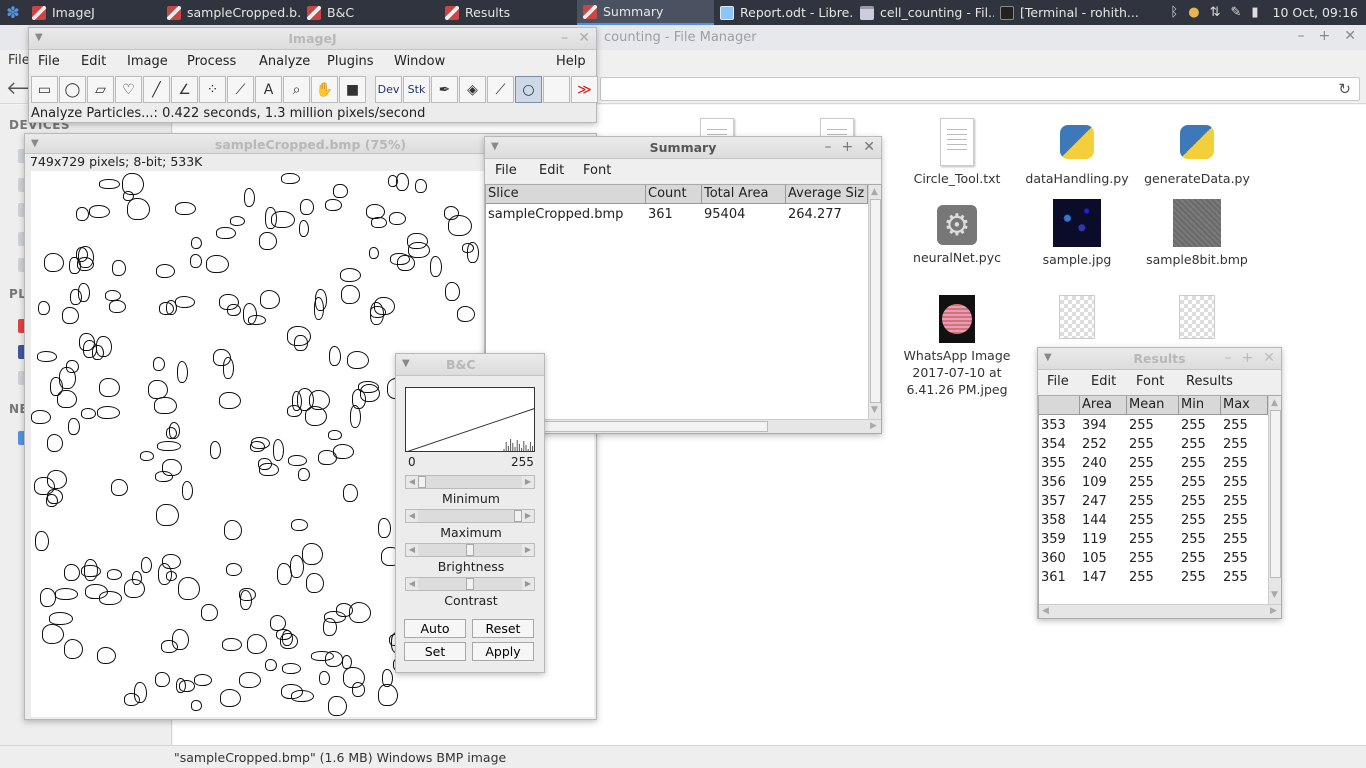 The image size is (1366, 768). What do you see at coordinates (352, 89) in the screenshot?
I see `dropper-tool-icon: ■` at bounding box center [352, 89].